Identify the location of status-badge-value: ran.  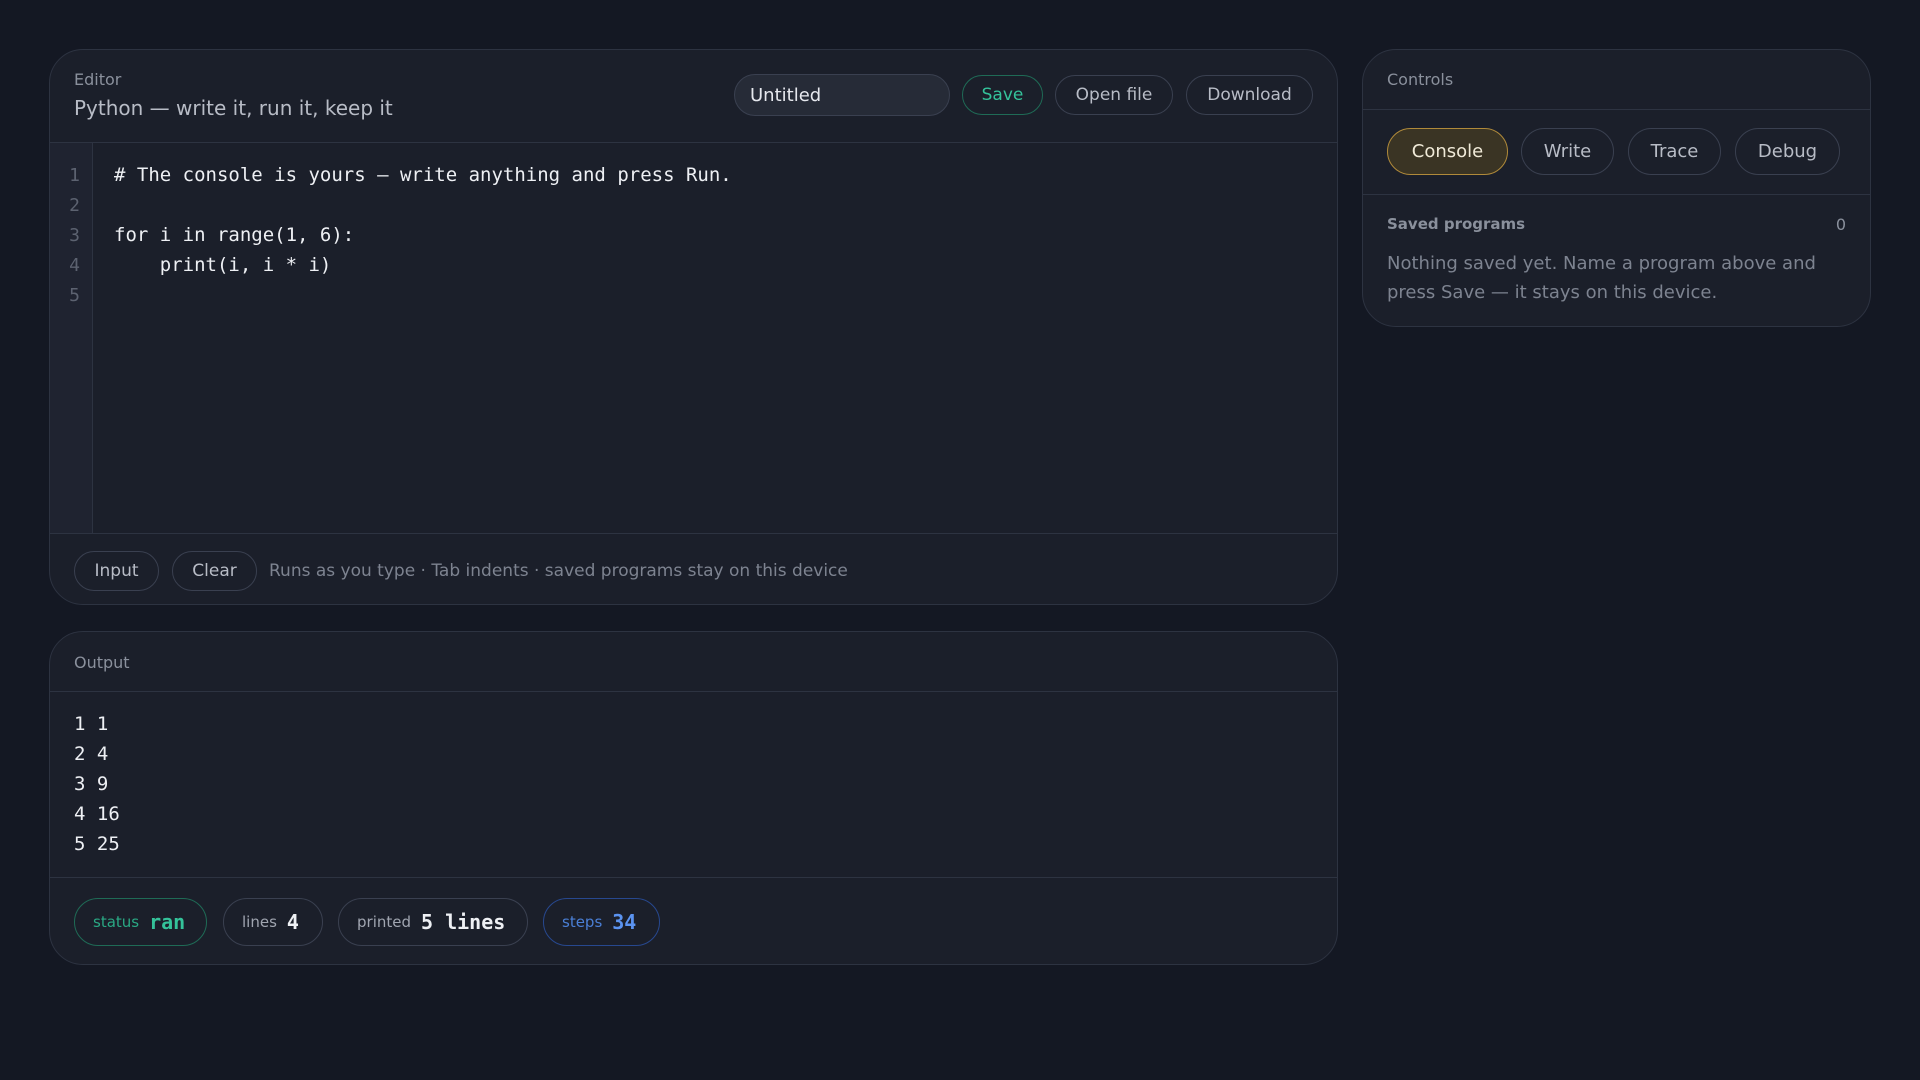
(167, 922).